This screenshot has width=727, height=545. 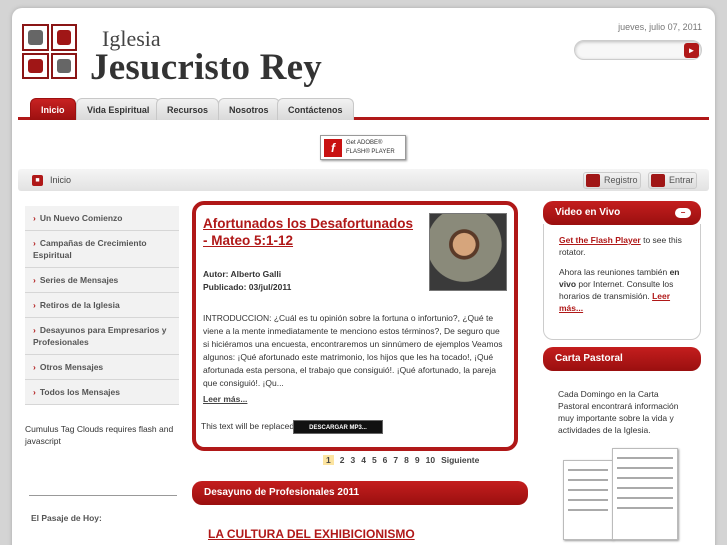 I want to click on pagination: 1 2 3 4 5 6 7 8 9 10 Siguiente, so click(x=404, y=460).